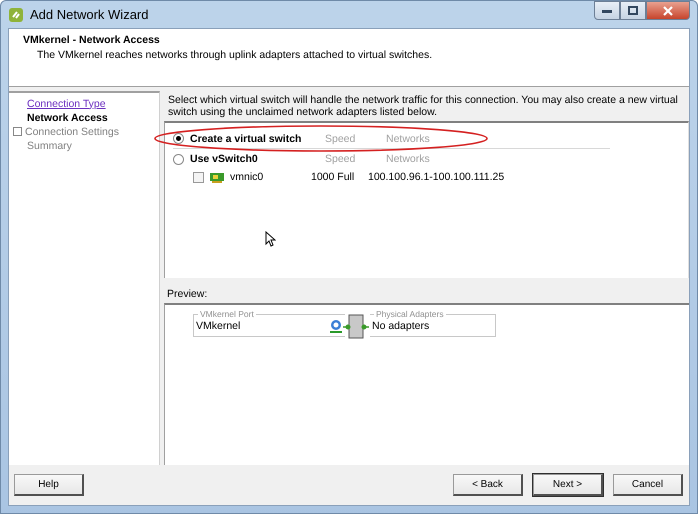  I want to click on adapter-speed: 1000 Full, so click(333, 177).